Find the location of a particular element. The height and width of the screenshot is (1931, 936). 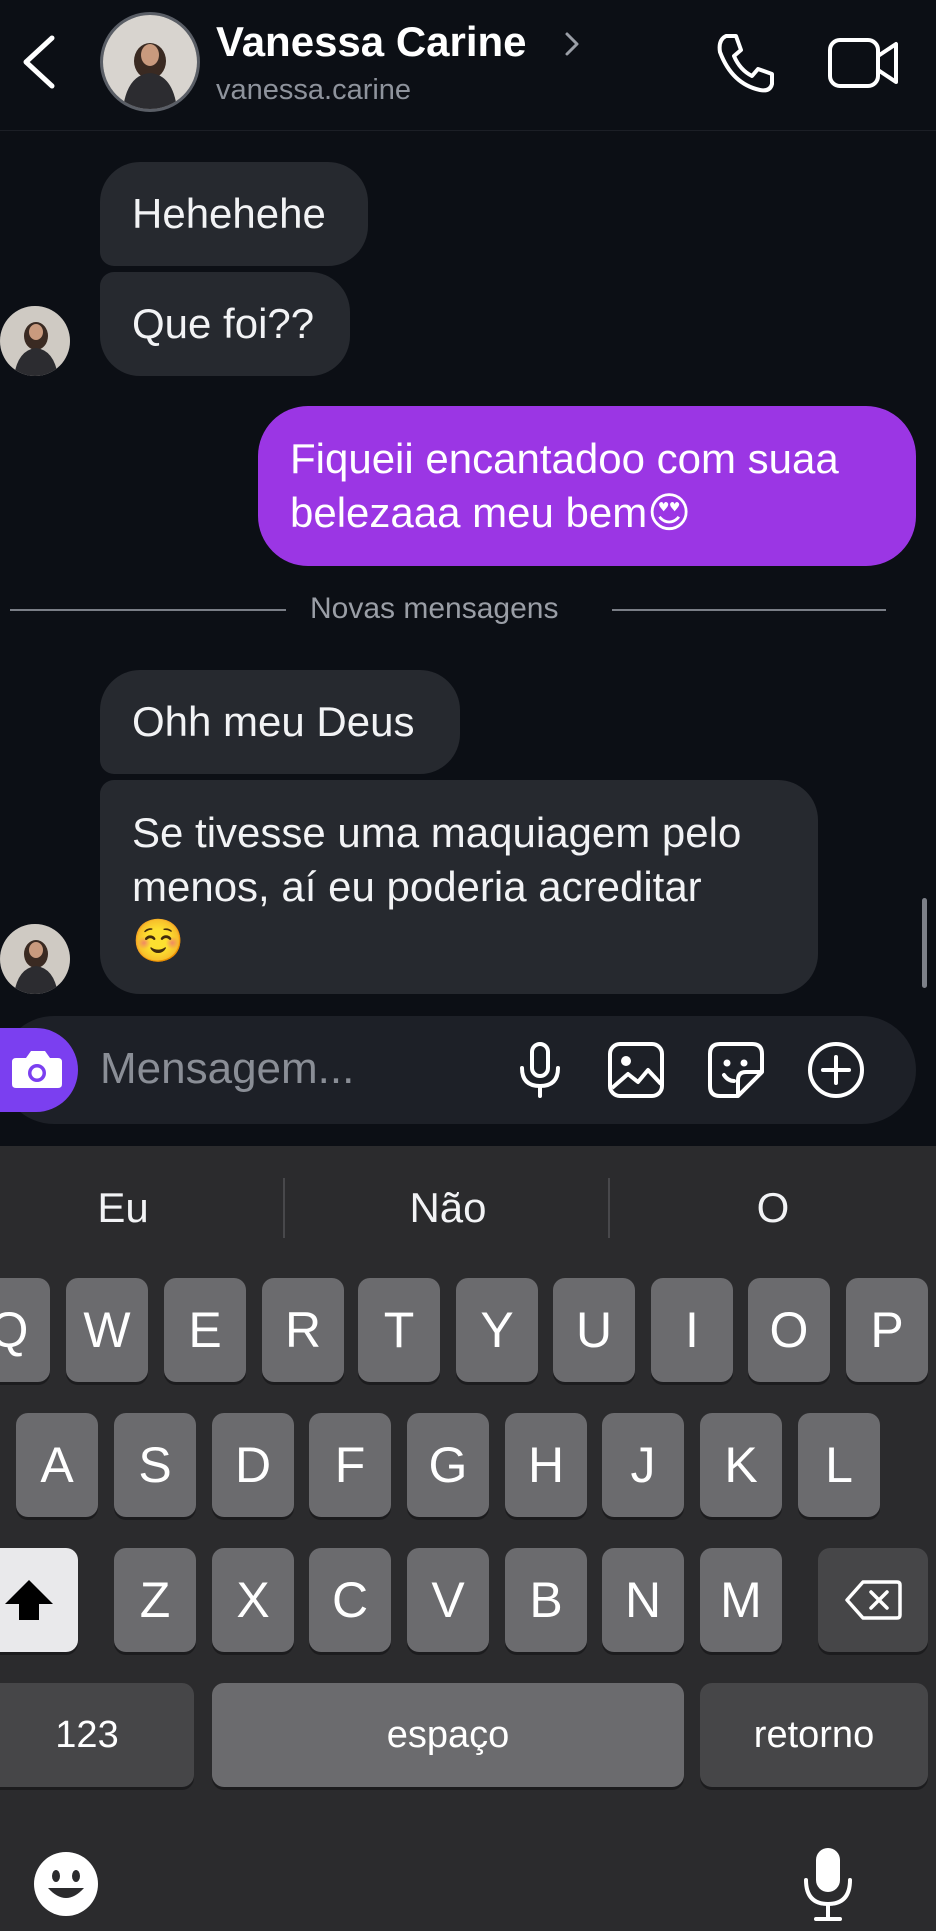

key-w: W is located at coordinates (107, 1330).